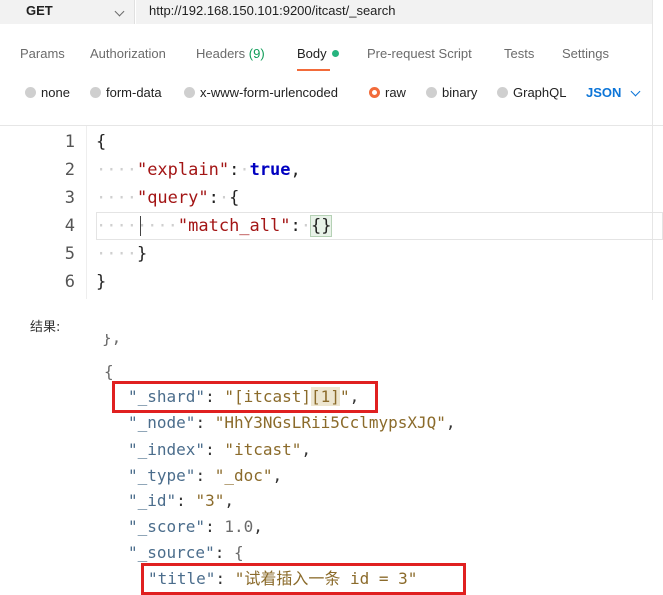 The width and height of the screenshot is (663, 595). What do you see at coordinates (128, 53) in the screenshot?
I see `tab-authorization: Authorization` at bounding box center [128, 53].